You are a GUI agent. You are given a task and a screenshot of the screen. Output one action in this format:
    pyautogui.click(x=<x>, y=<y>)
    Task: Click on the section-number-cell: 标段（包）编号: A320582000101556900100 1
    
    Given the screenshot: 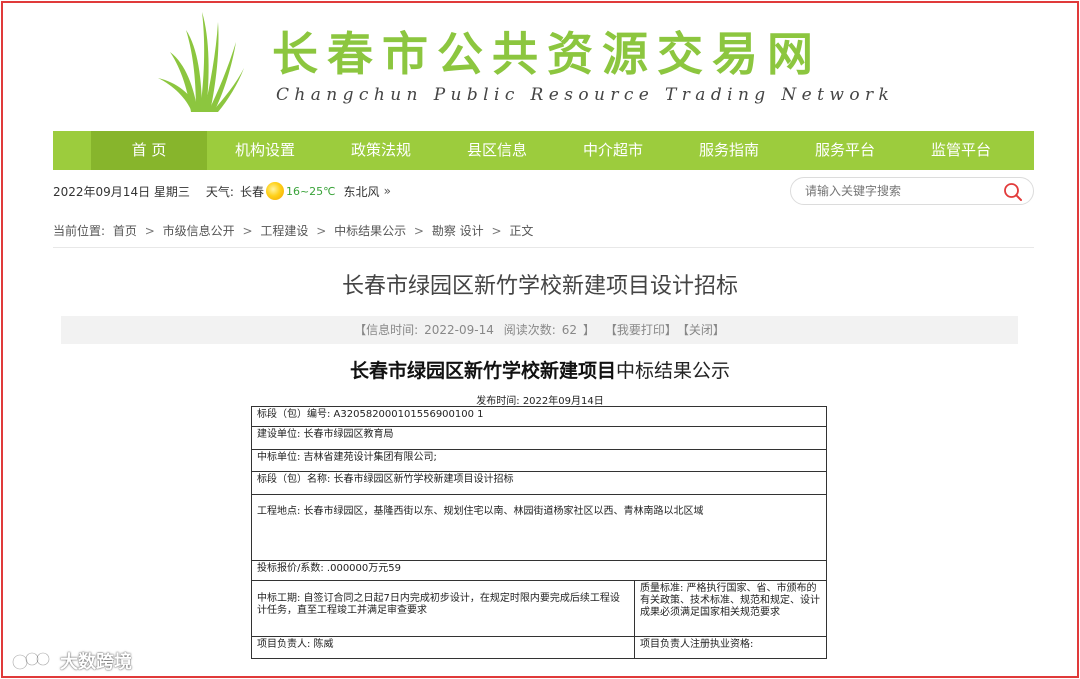 What is the action you would take?
    pyautogui.click(x=539, y=416)
    